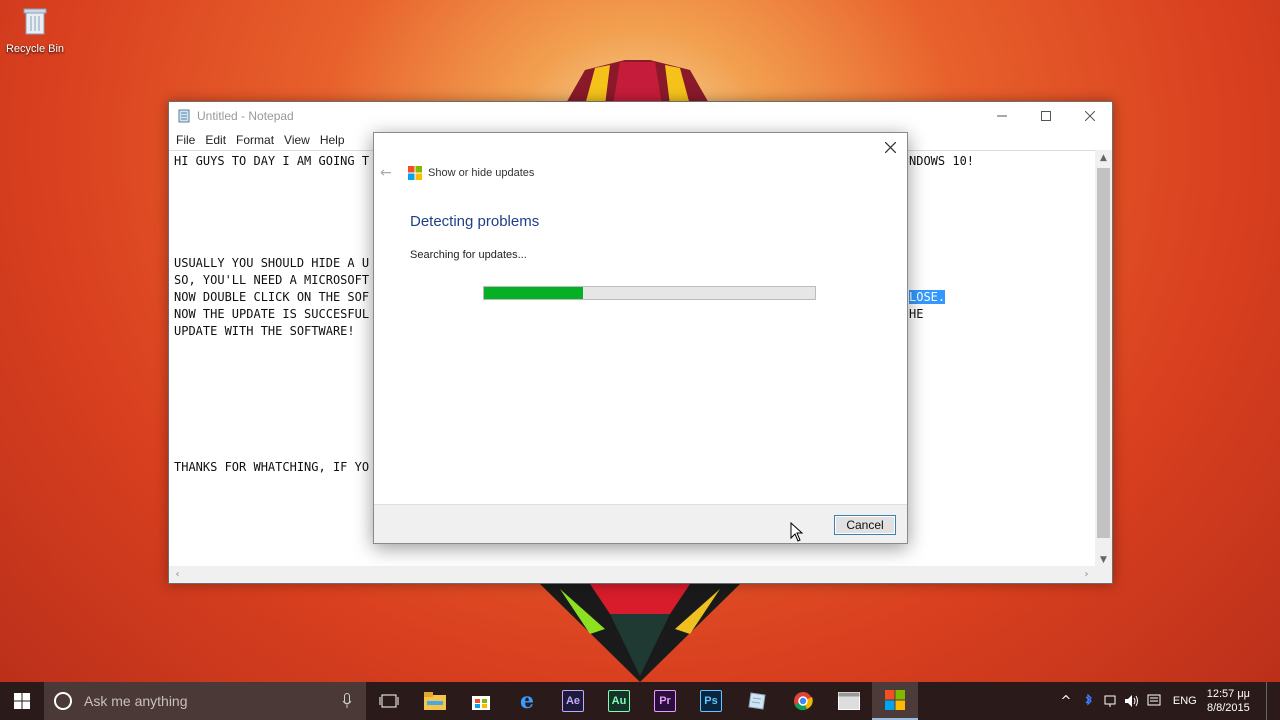  What do you see at coordinates (1103, 158) in the screenshot?
I see `scroll-up-icon: ▲` at bounding box center [1103, 158].